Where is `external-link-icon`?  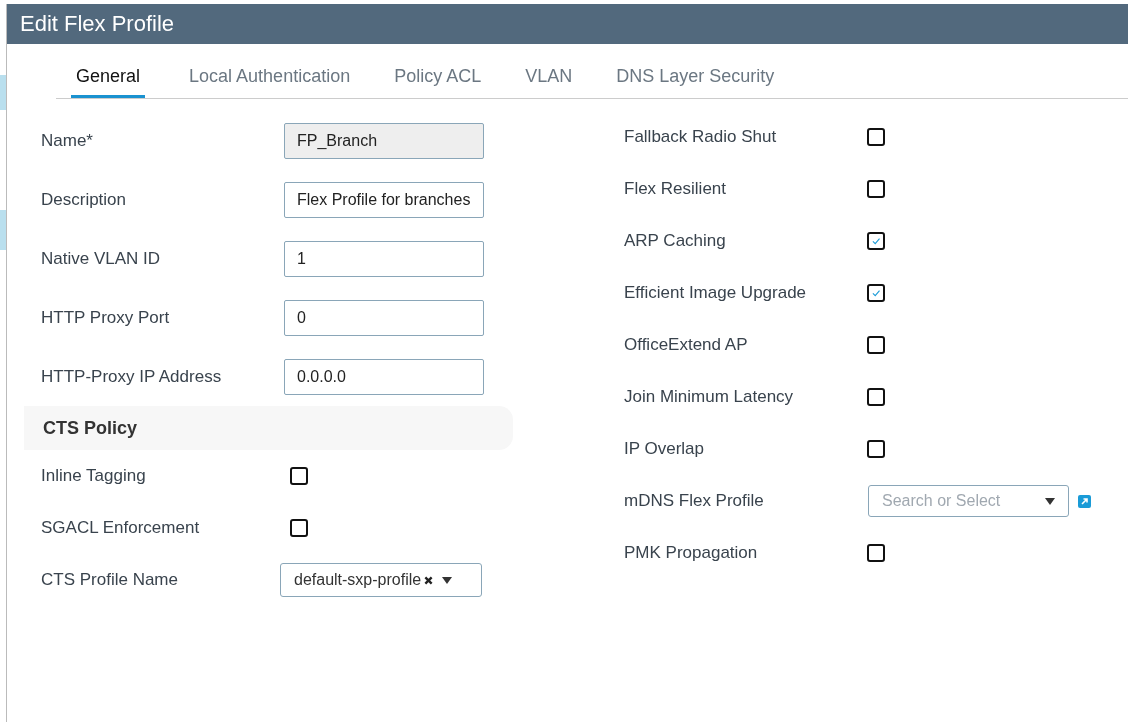
external-link-icon is located at coordinates (1084, 501).